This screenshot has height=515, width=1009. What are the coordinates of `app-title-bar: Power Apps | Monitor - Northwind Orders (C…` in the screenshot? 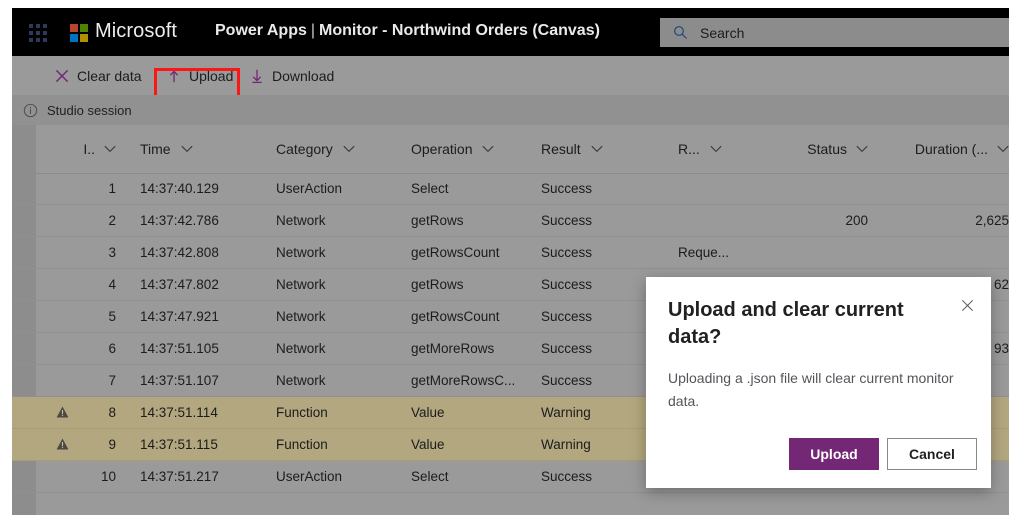 It's located at (407, 31).